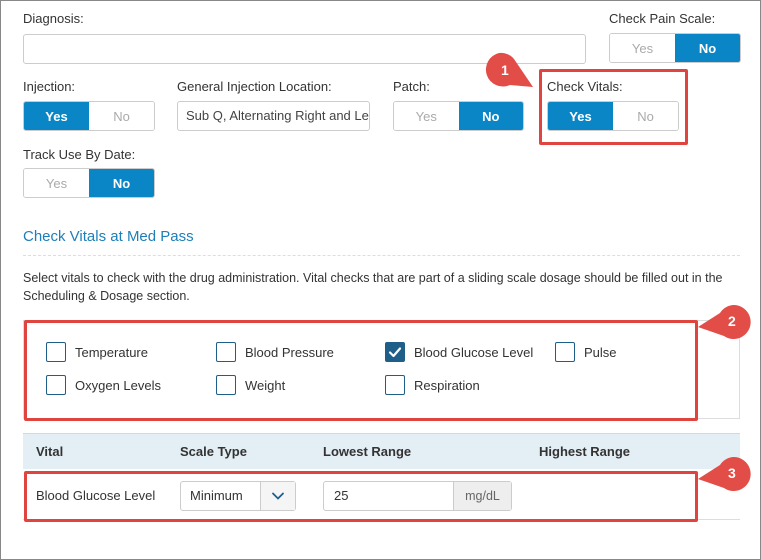 This screenshot has height=560, width=761. Describe the element at coordinates (381, 255) in the screenshot. I see `section-divider` at that location.